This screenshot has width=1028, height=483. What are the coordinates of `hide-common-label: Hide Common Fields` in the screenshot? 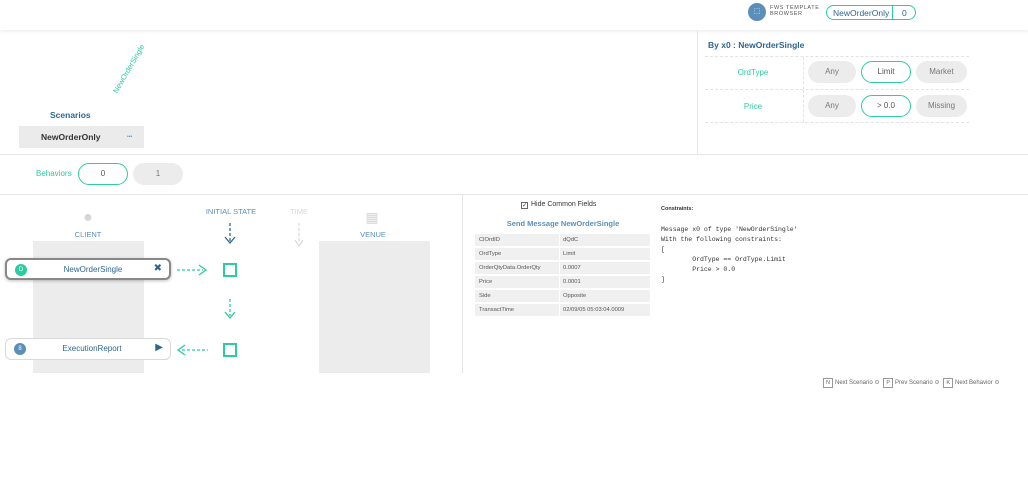 It's located at (564, 204).